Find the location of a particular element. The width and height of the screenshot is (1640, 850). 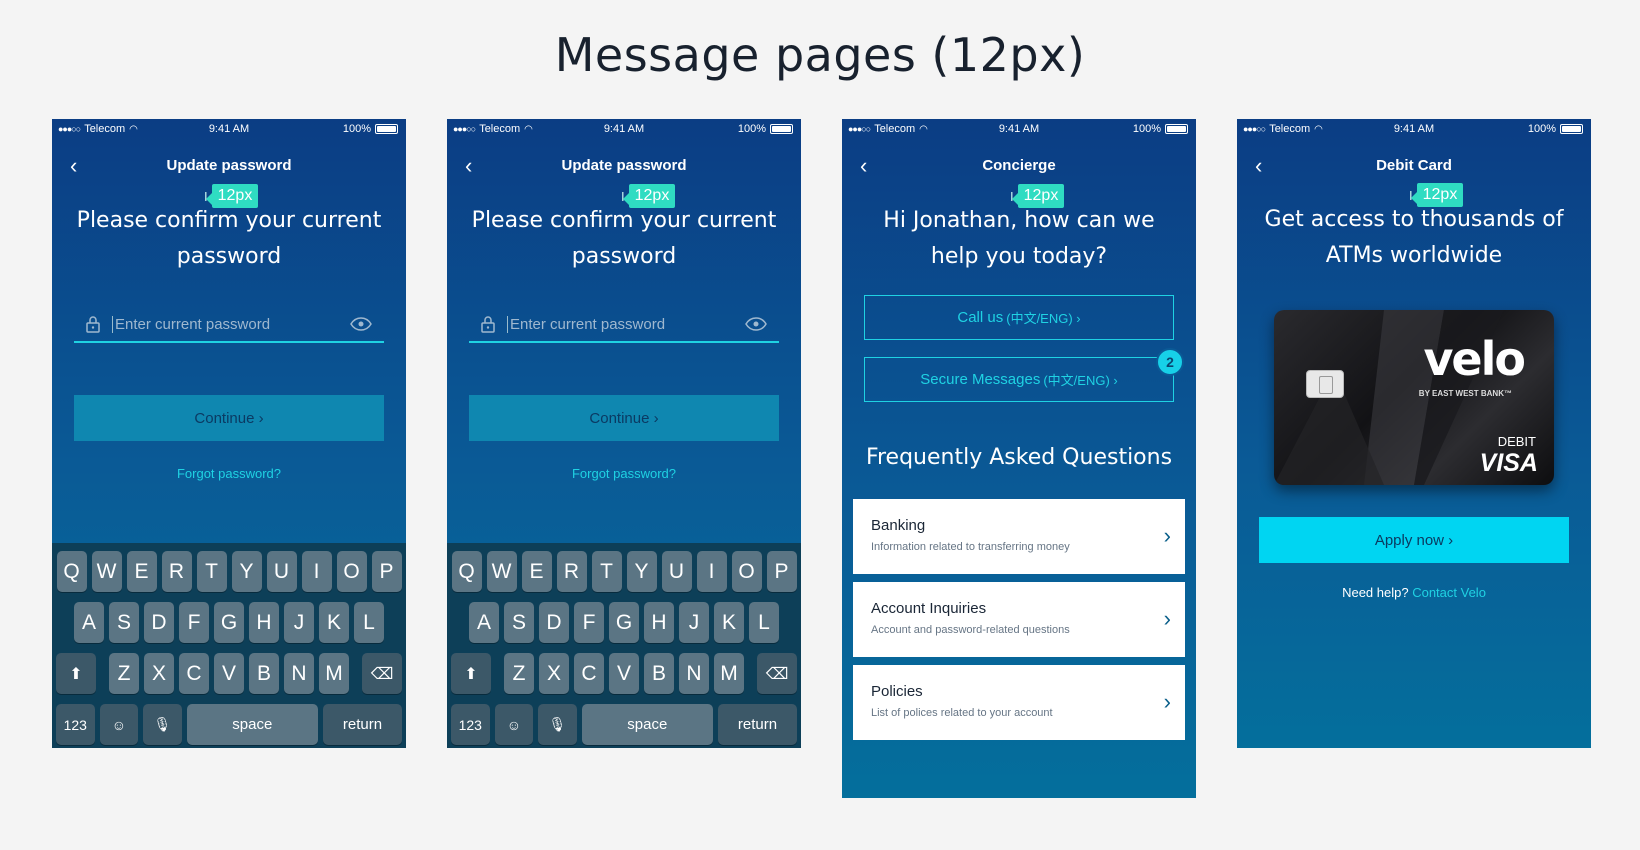

call-label: Call us is located at coordinates (980, 317).